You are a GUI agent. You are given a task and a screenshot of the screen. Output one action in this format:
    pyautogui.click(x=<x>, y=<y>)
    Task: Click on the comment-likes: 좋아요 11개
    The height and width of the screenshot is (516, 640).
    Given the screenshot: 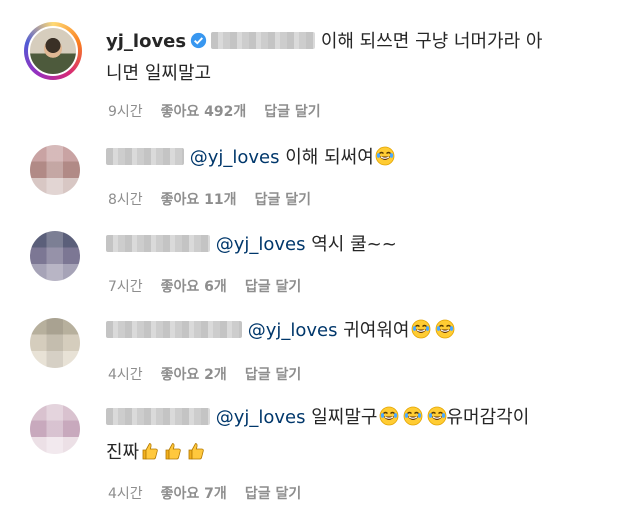 What is the action you would take?
    pyautogui.click(x=199, y=200)
    